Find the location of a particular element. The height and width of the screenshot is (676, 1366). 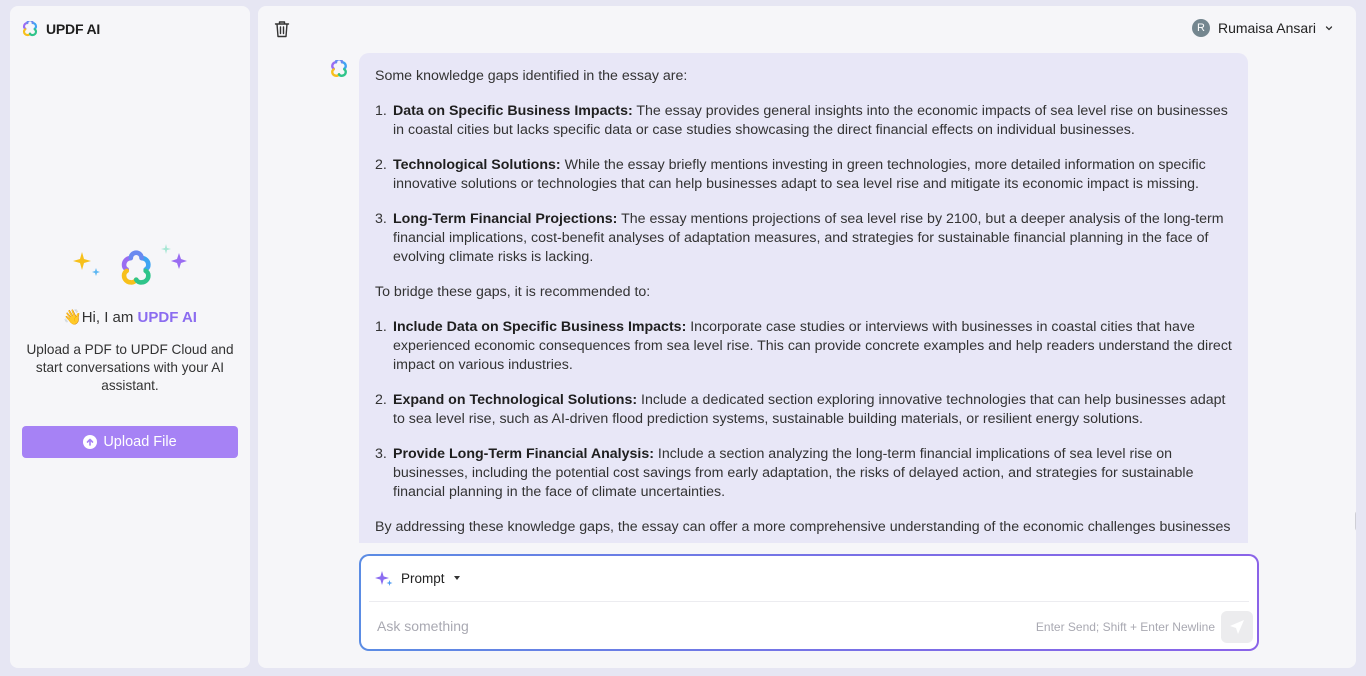

upload-file-label: Upload File is located at coordinates (140, 442).